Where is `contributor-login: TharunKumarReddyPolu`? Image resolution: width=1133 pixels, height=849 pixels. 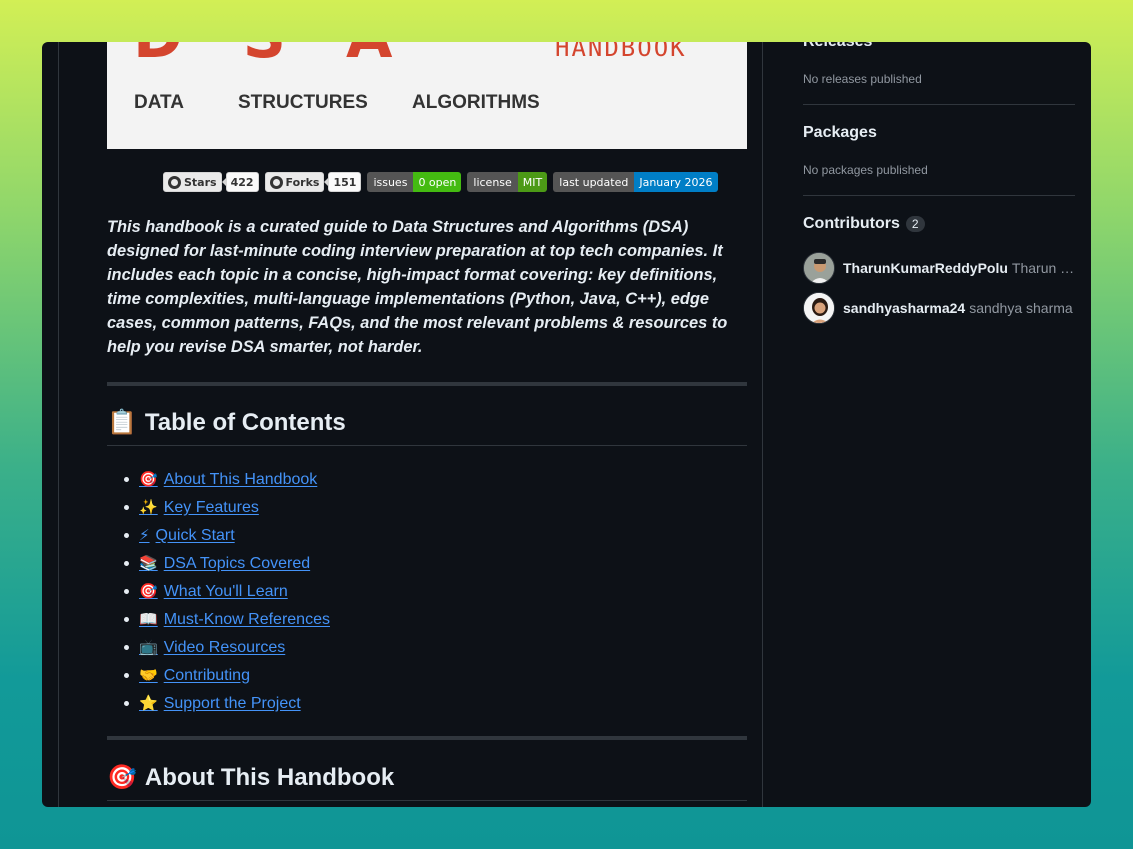 contributor-login: TharunKumarReddyPolu is located at coordinates (925, 268).